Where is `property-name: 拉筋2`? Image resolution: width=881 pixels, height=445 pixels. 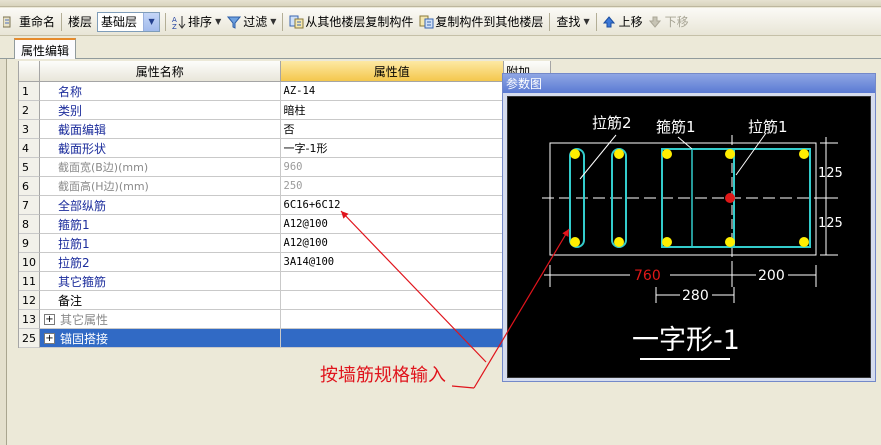
property-name: 拉筋2 is located at coordinates (160, 262).